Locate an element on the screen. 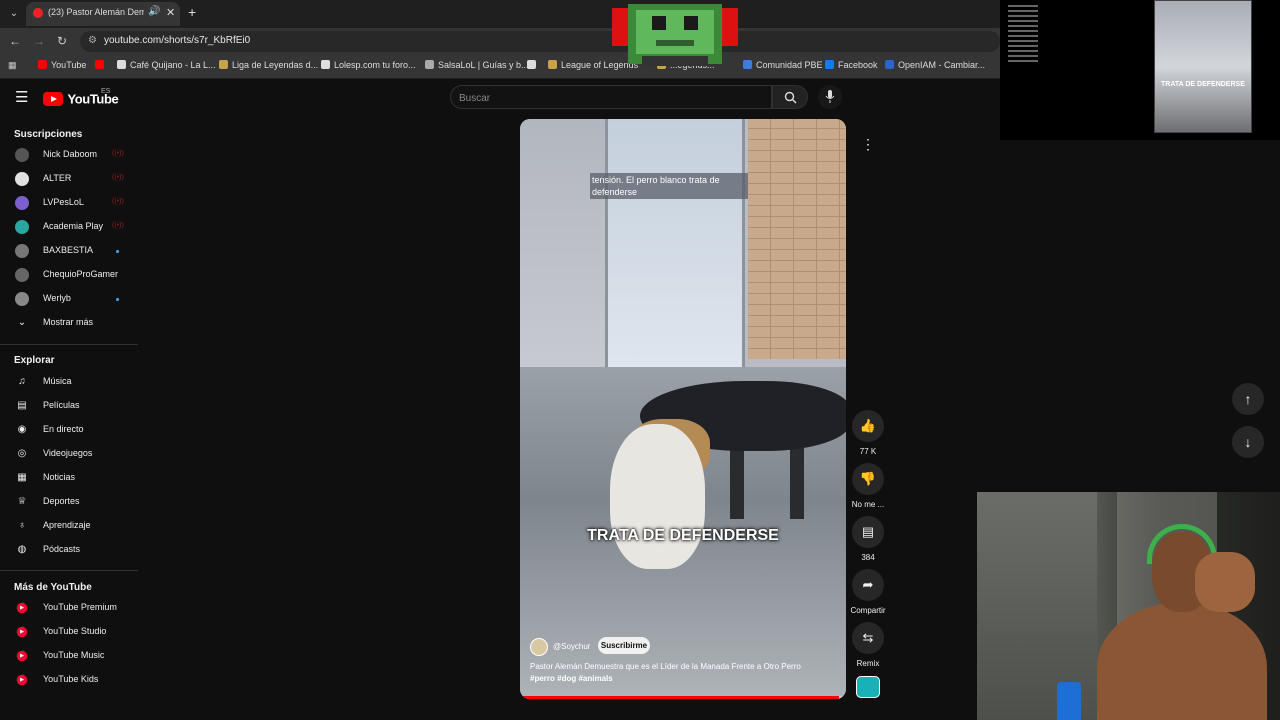 This screenshot has height=720, width=1280. explore-label: Noticias is located at coordinates (59, 477).